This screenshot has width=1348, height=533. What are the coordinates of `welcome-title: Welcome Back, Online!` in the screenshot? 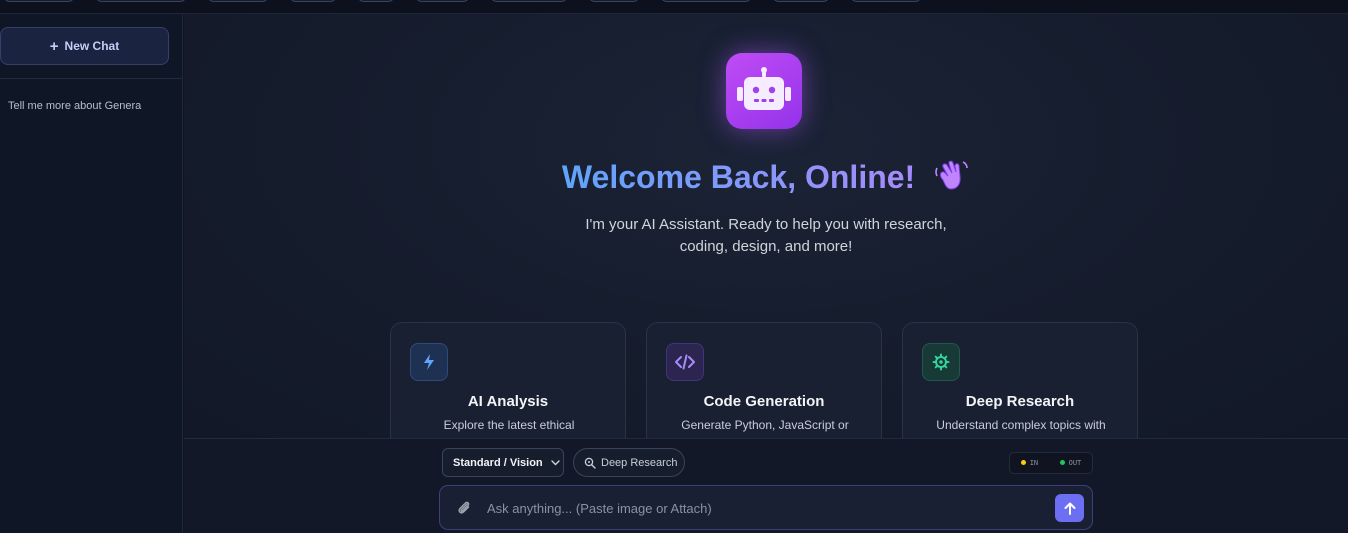 It's located at (766, 179).